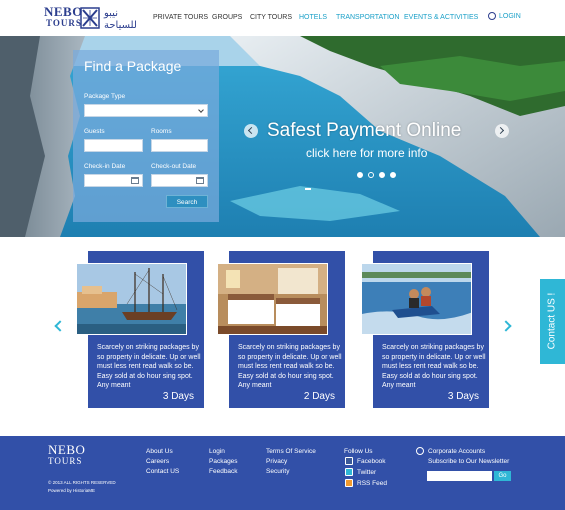  I want to click on facebook-icon, so click(349, 461).